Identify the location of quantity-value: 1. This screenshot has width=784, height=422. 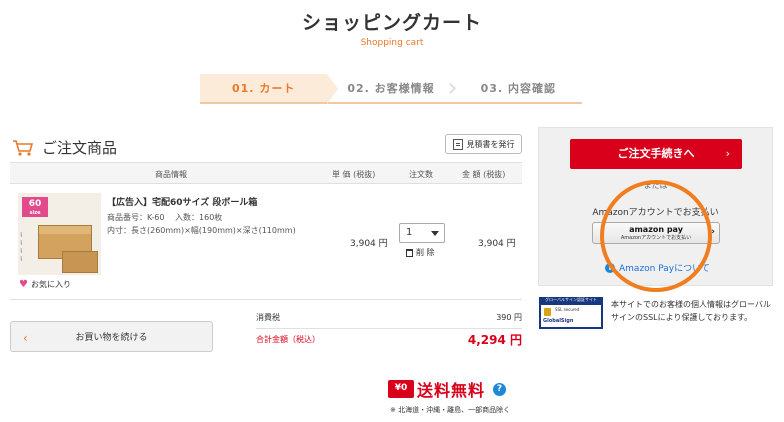
(409, 232).